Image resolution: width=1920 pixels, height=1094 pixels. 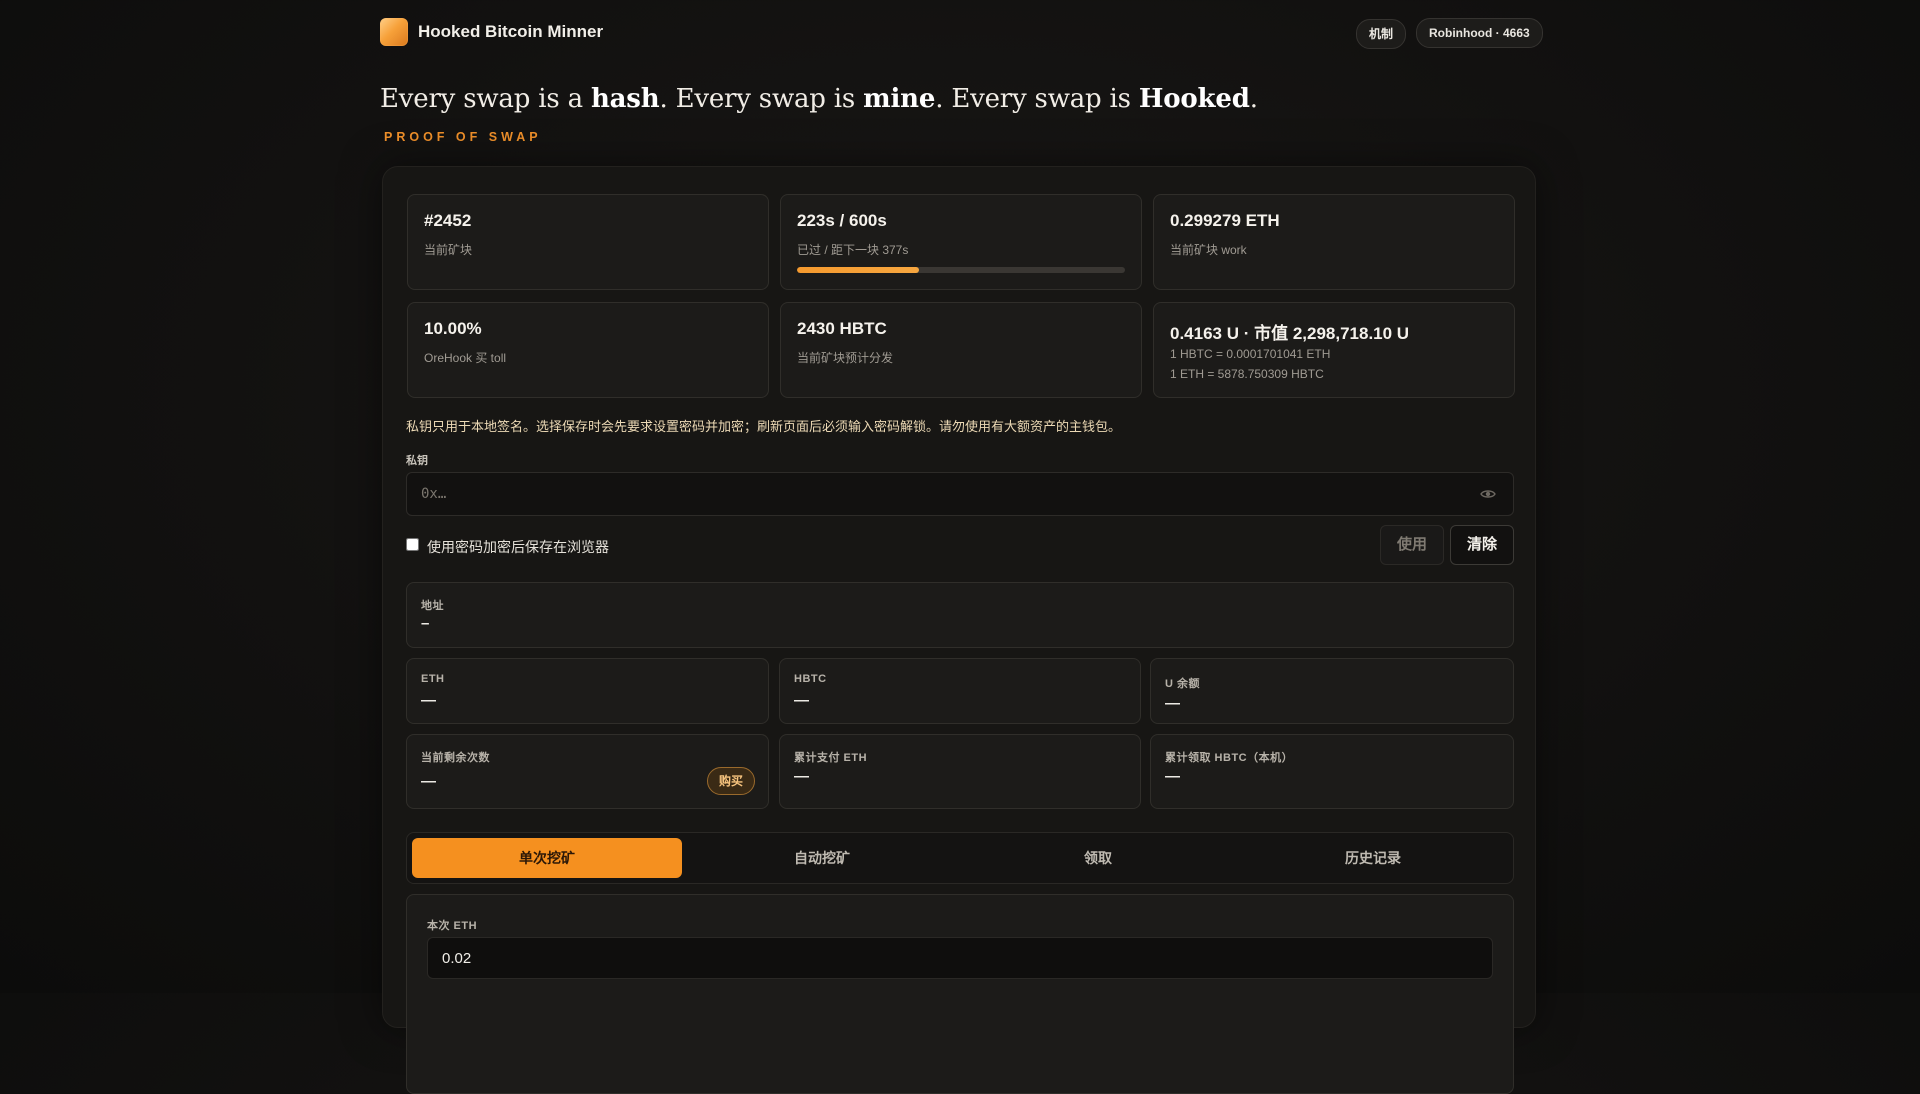 What do you see at coordinates (394, 32) in the screenshot?
I see `app-logo-icon` at bounding box center [394, 32].